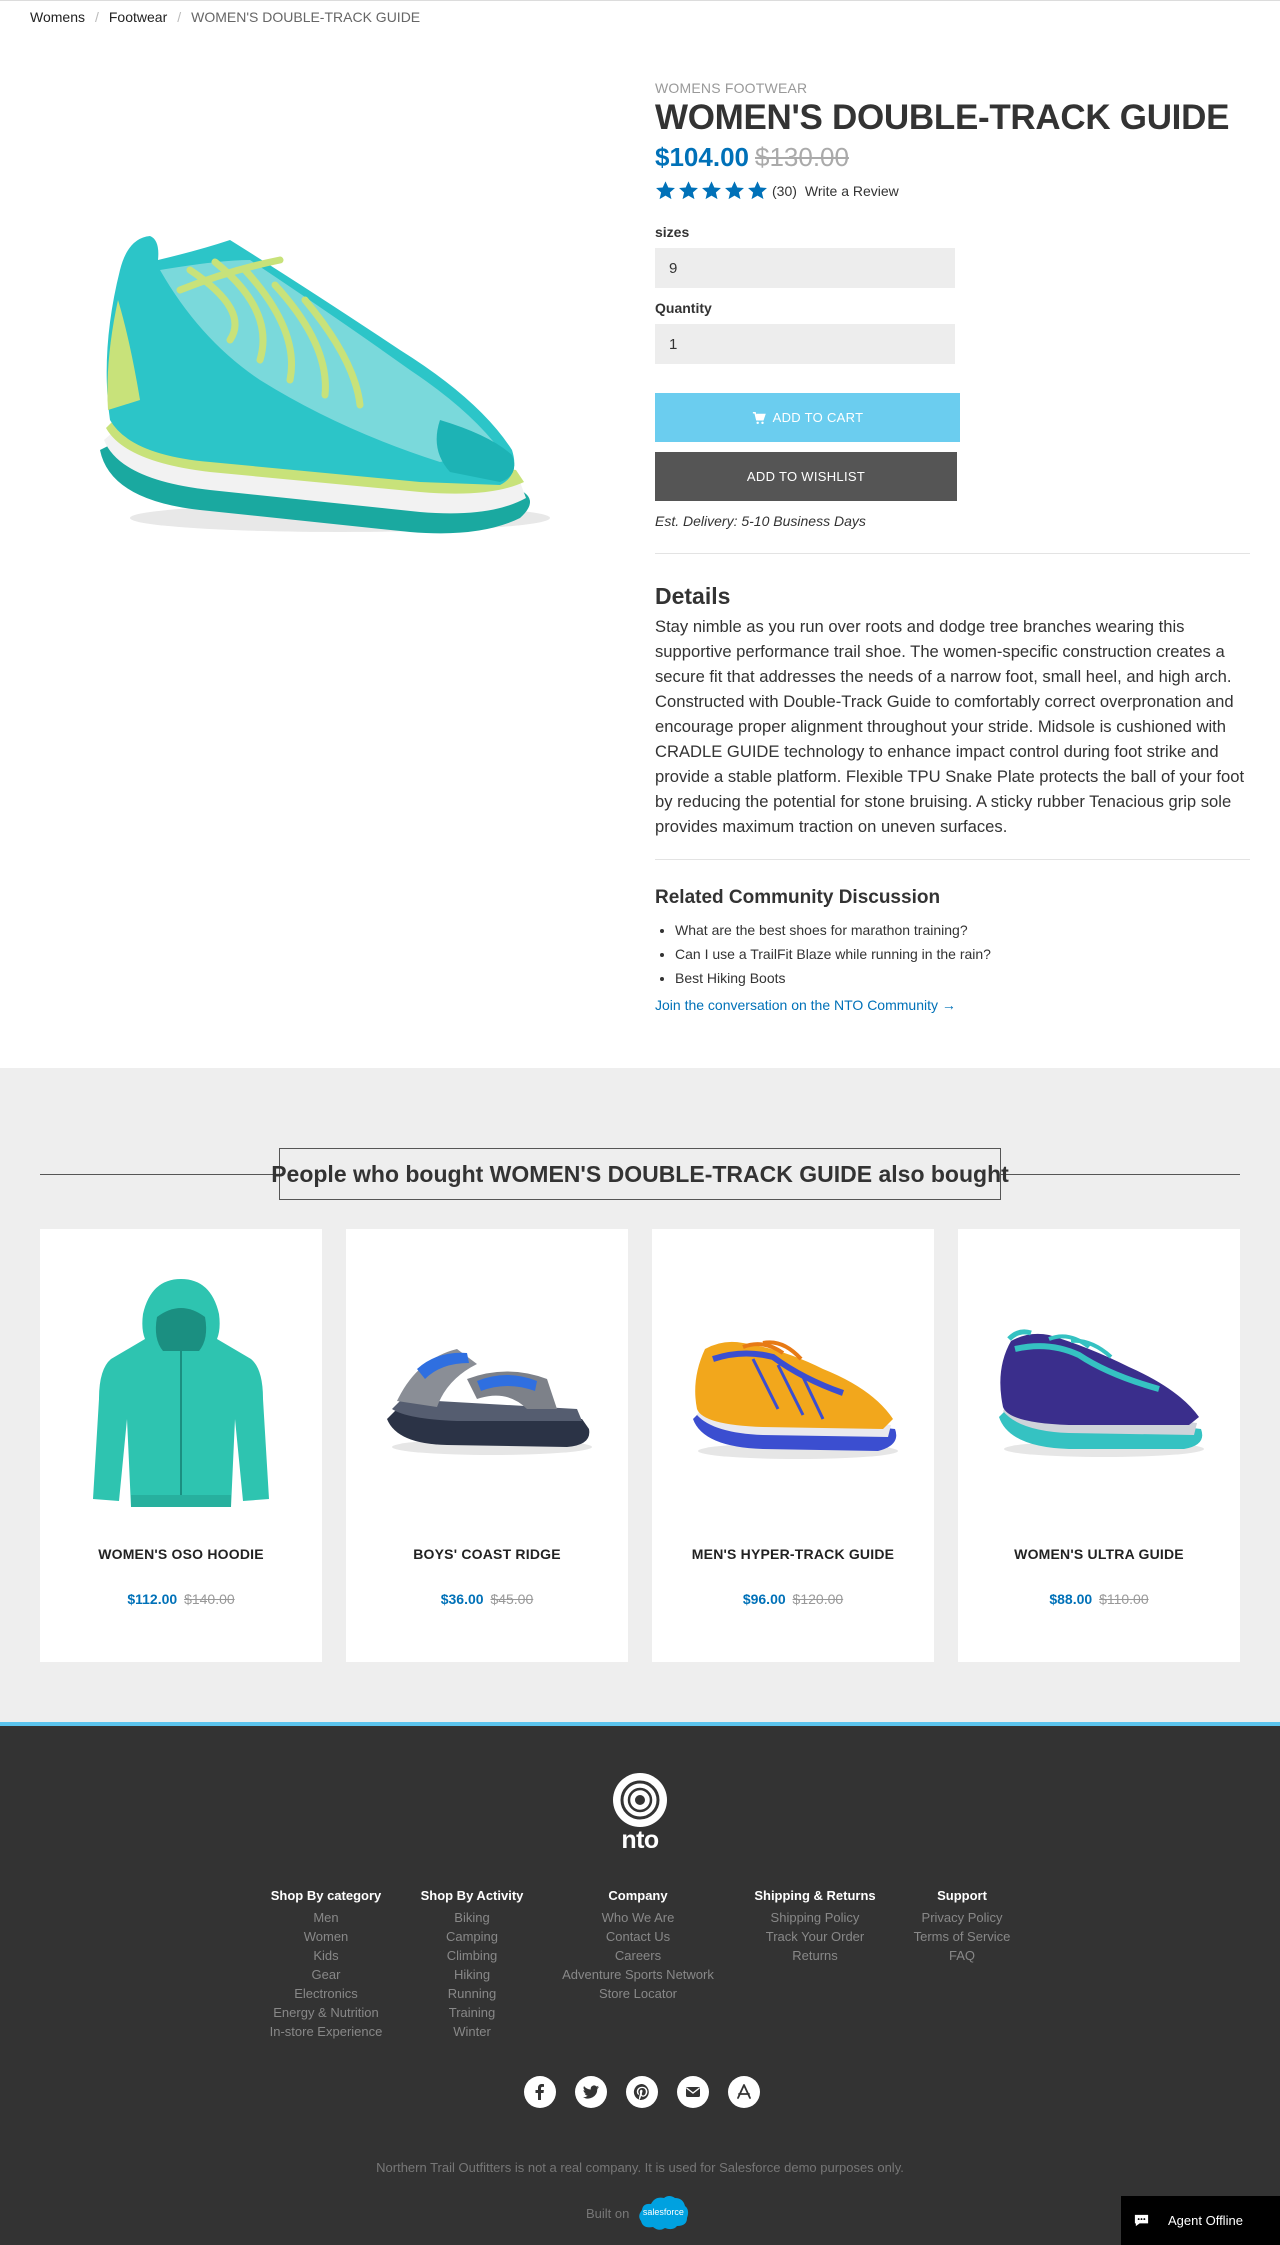  What do you see at coordinates (731, 88) in the screenshot?
I see `product-category: WOMENS FOOTWEAR` at bounding box center [731, 88].